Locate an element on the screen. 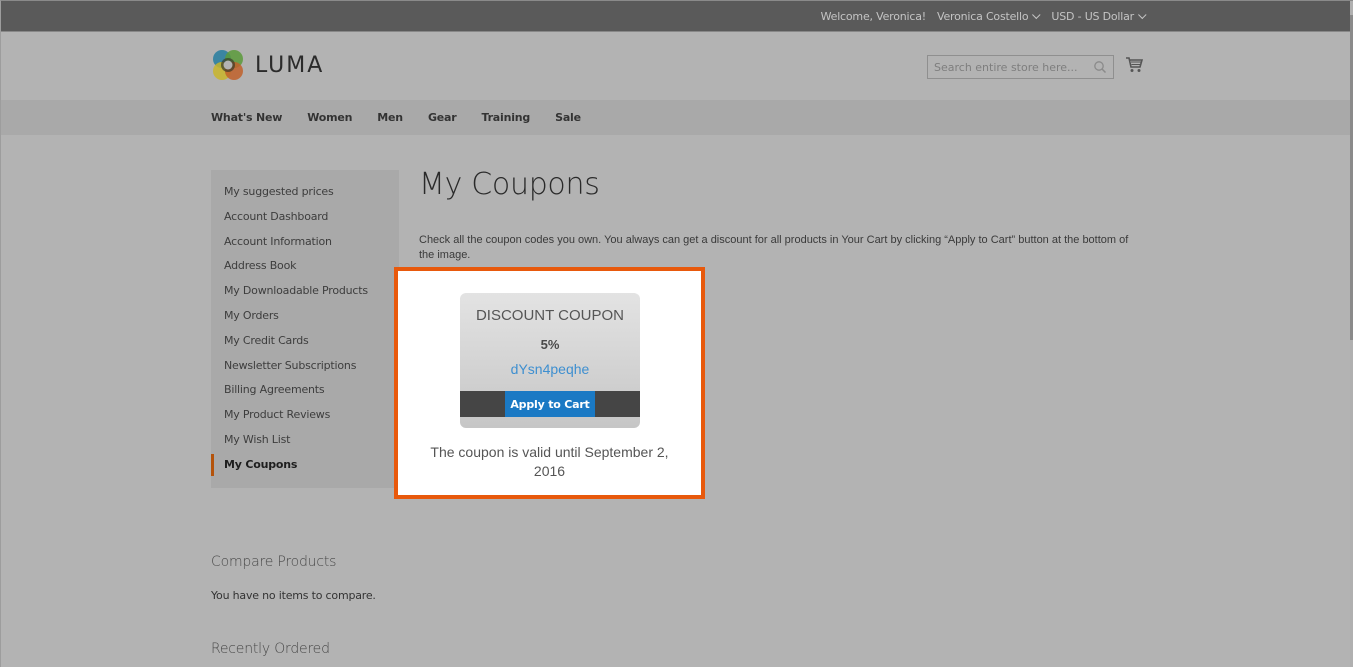 The height and width of the screenshot is (667, 1353). sidebar-item-downloadable-products: My Downloadable Products is located at coordinates (305, 292).